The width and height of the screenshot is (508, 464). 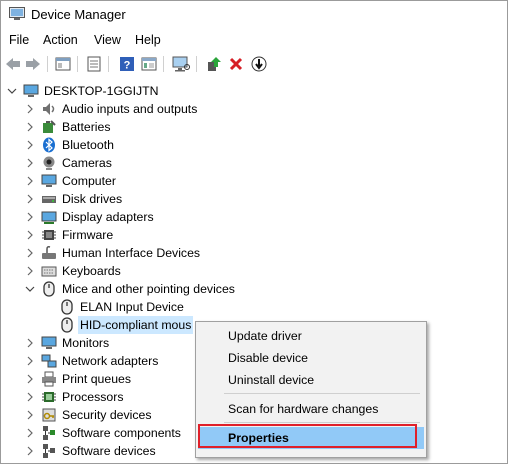 I want to click on update-driver-icon, so click(x=214, y=64).